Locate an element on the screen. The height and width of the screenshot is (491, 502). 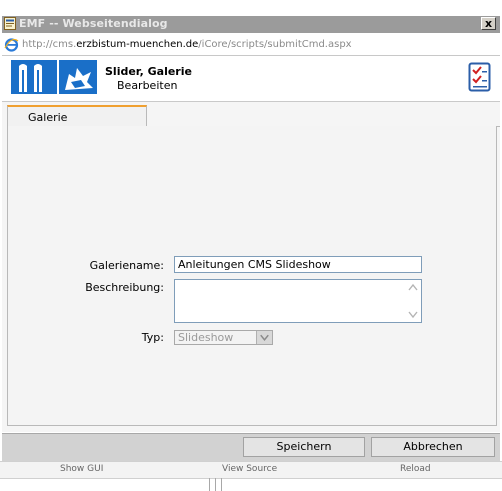
close-button: x is located at coordinates (488, 23).